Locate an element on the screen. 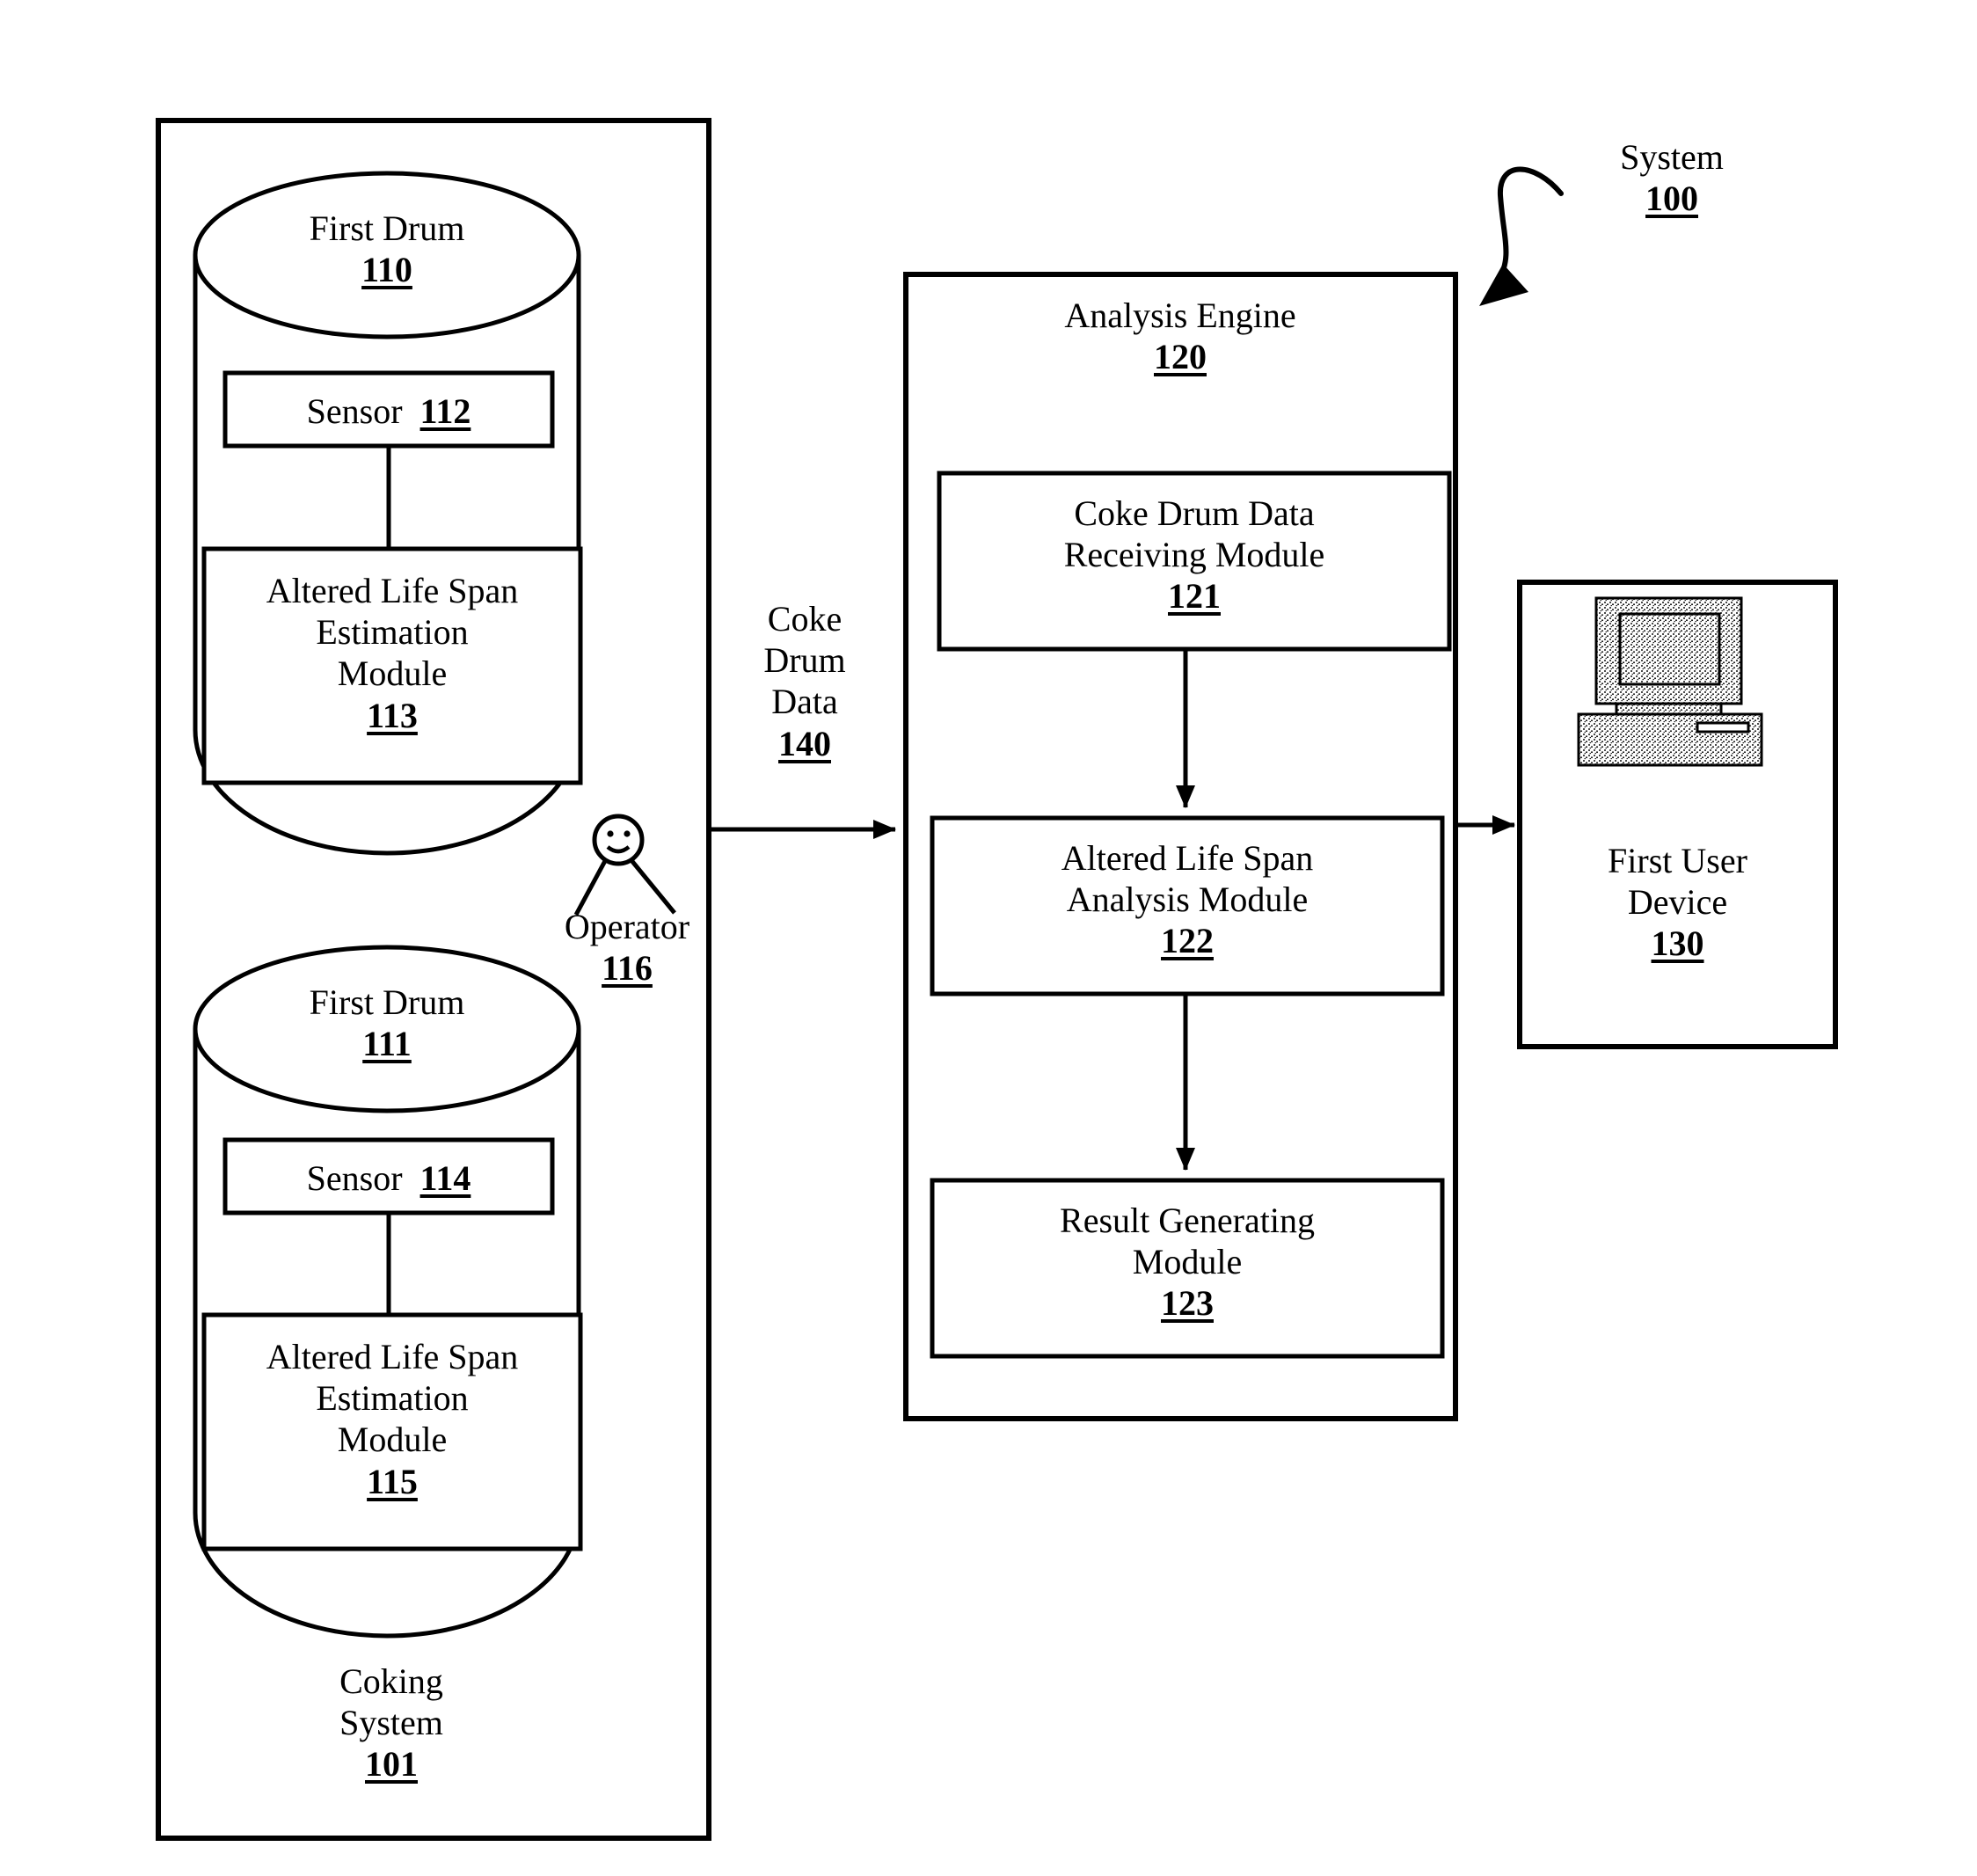 This screenshot has height=1876, width=1977. drum-110-label: First Drum 110 is located at coordinates (387, 249).